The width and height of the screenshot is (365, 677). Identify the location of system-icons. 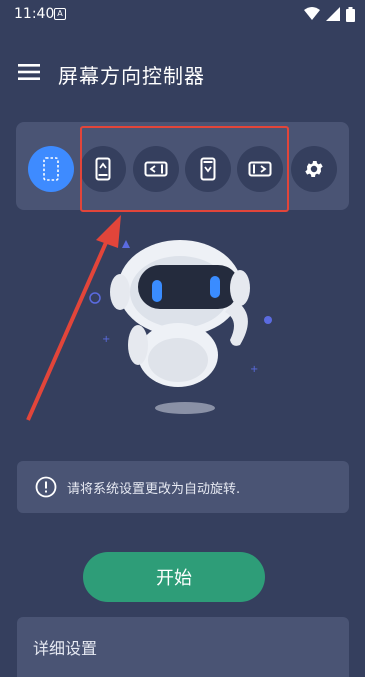
(329, 14).